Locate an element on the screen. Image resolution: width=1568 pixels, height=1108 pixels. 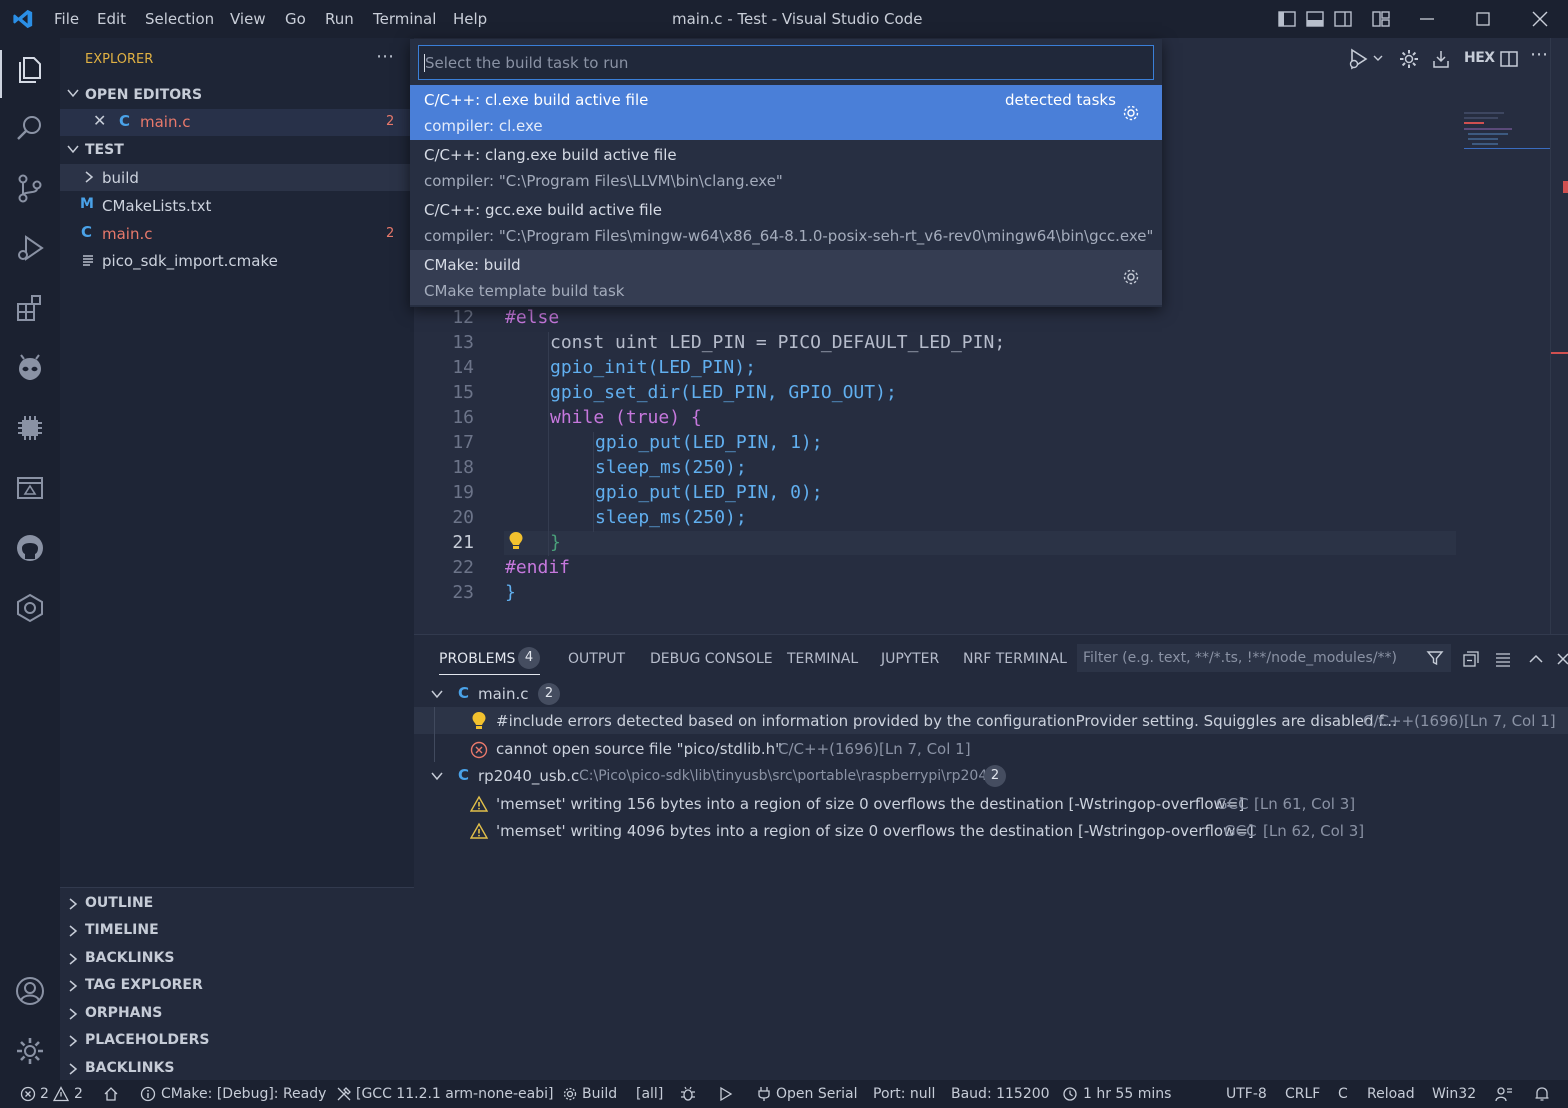
run-debug-icon is located at coordinates (30, 248).